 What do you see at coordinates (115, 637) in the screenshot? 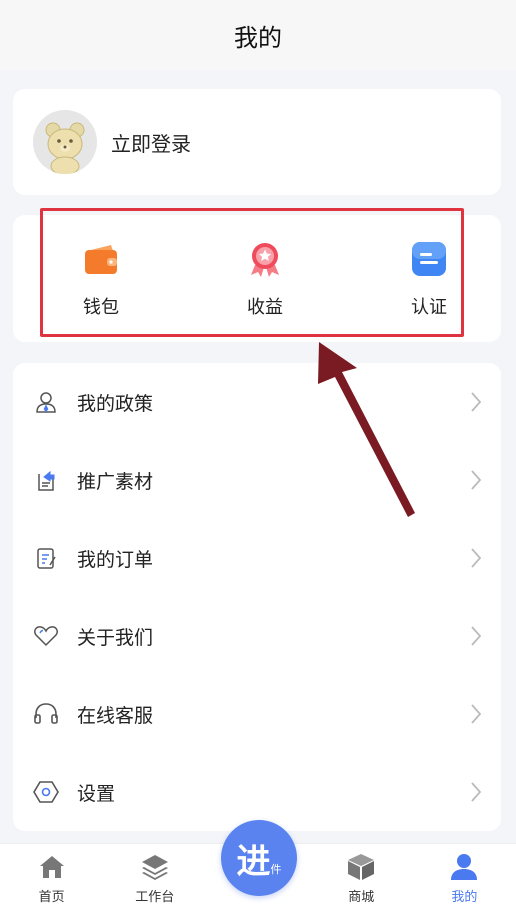
I see `menu-label: 关于我们` at bounding box center [115, 637].